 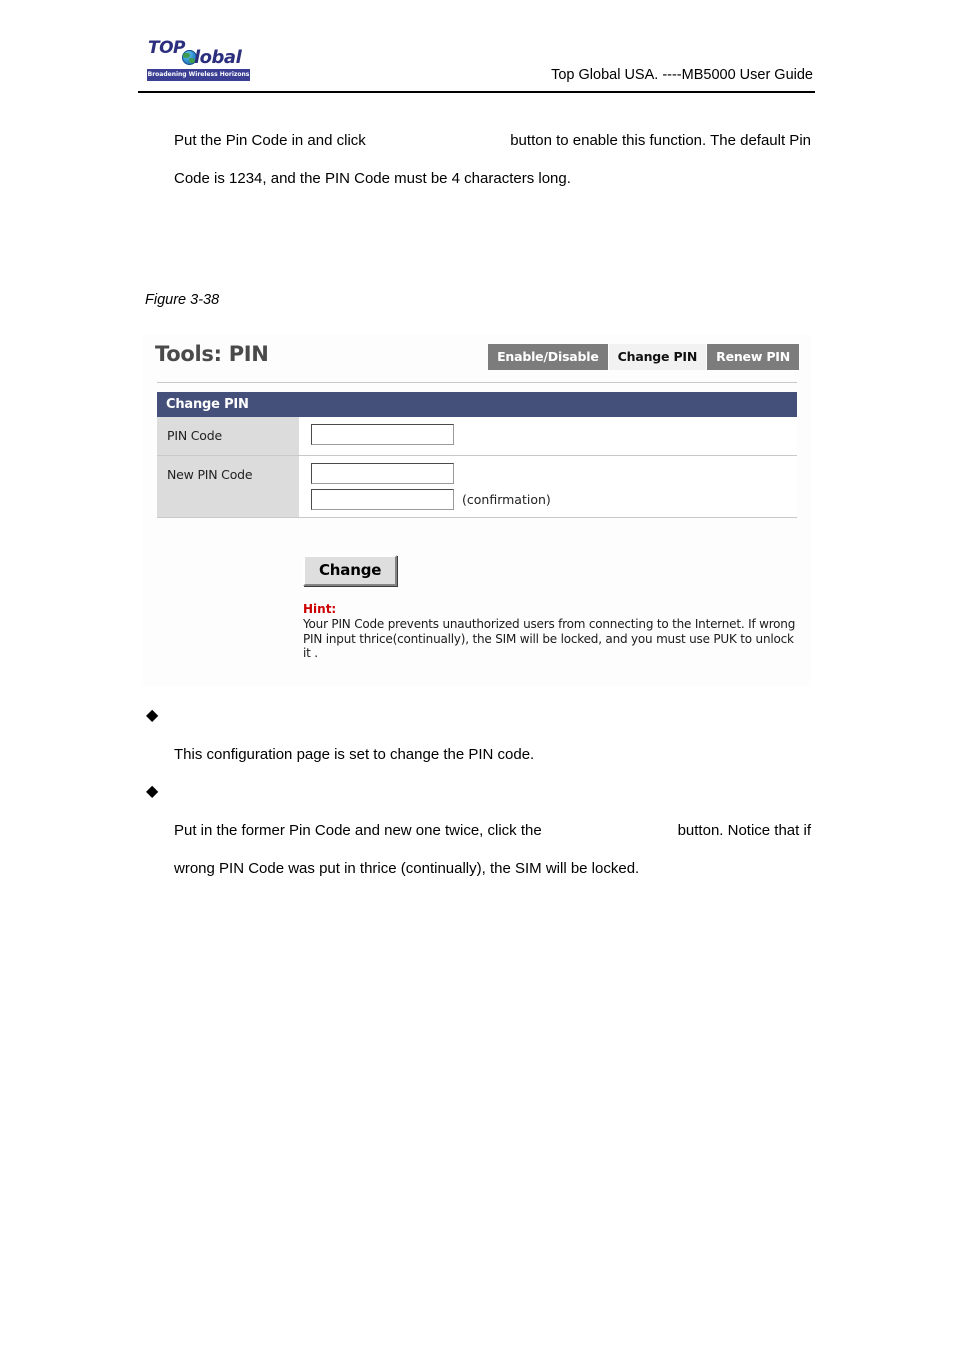 I want to click on change-button: Change, so click(x=350, y=570).